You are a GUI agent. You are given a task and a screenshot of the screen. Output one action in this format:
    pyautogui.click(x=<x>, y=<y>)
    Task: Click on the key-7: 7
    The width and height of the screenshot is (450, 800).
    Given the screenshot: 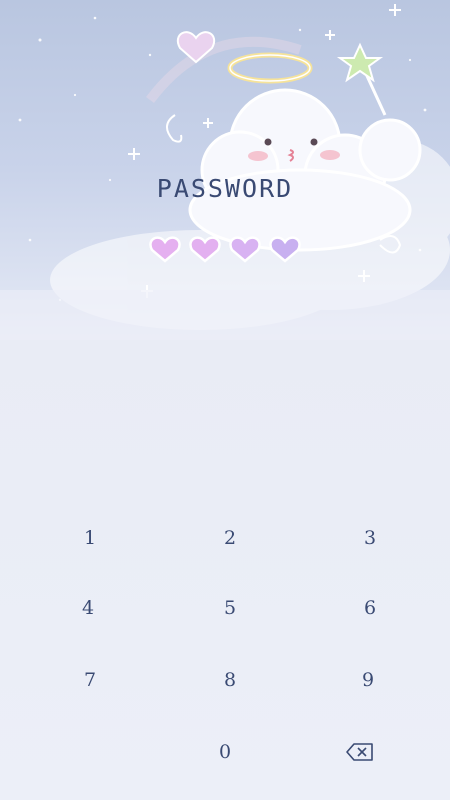 What is the action you would take?
    pyautogui.click(x=90, y=680)
    